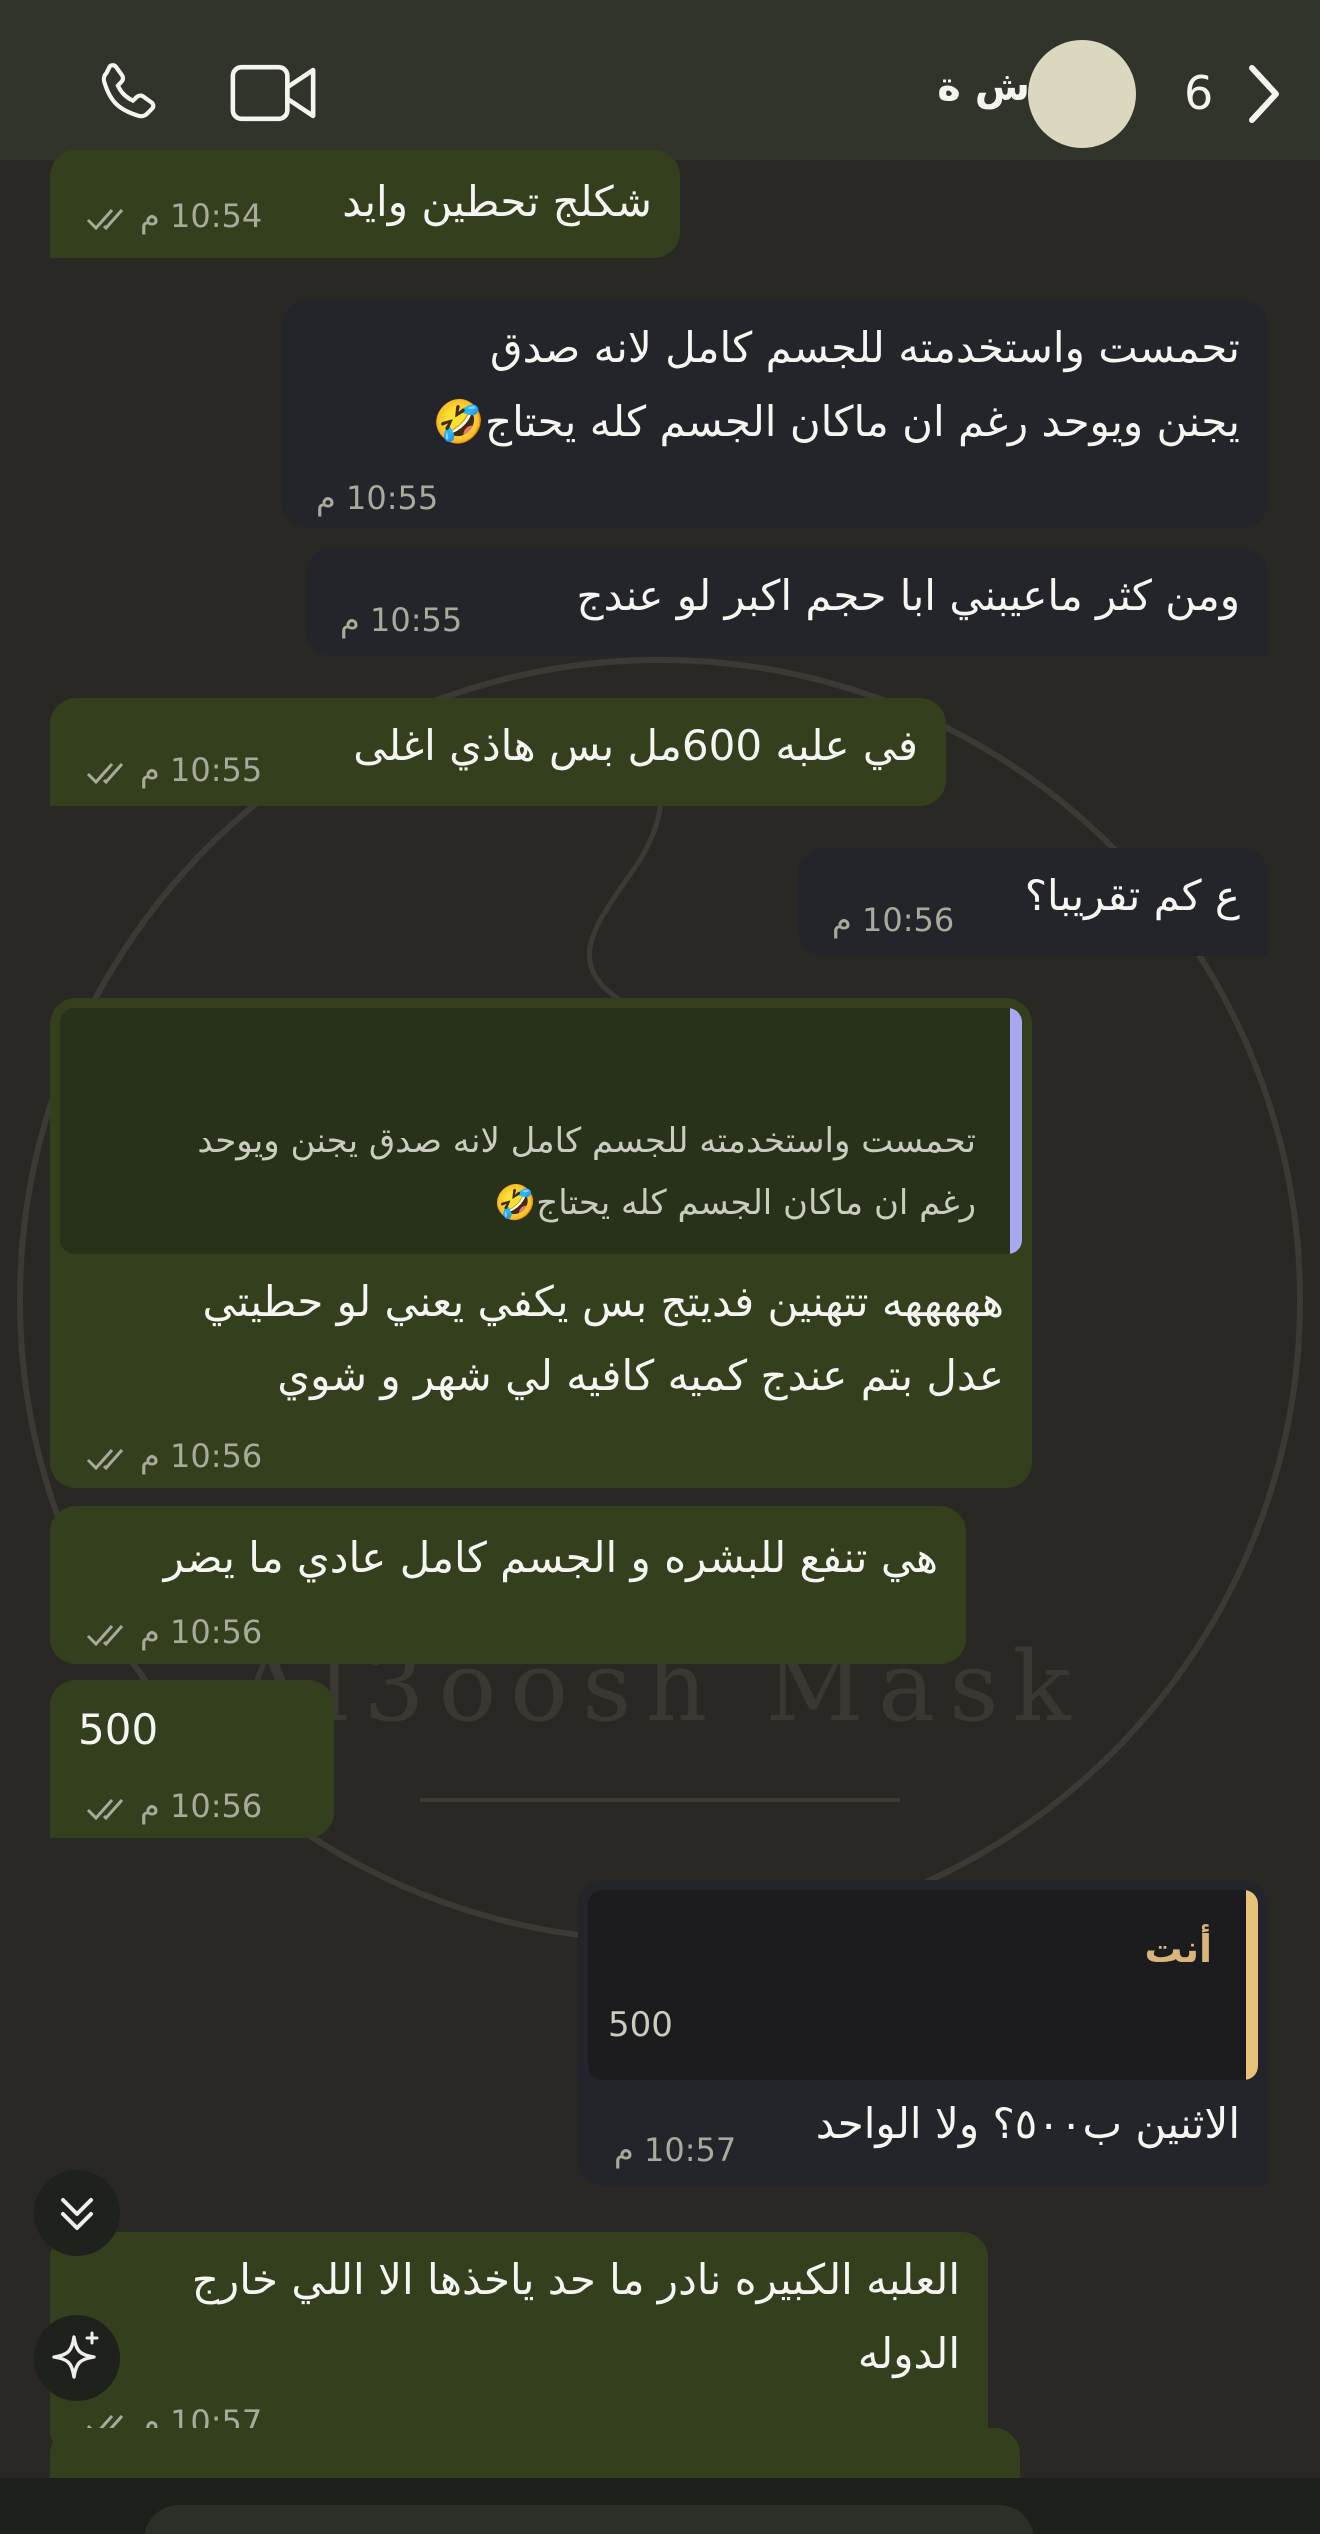  What do you see at coordinates (126, 94) in the screenshot?
I see `phone-icon` at bounding box center [126, 94].